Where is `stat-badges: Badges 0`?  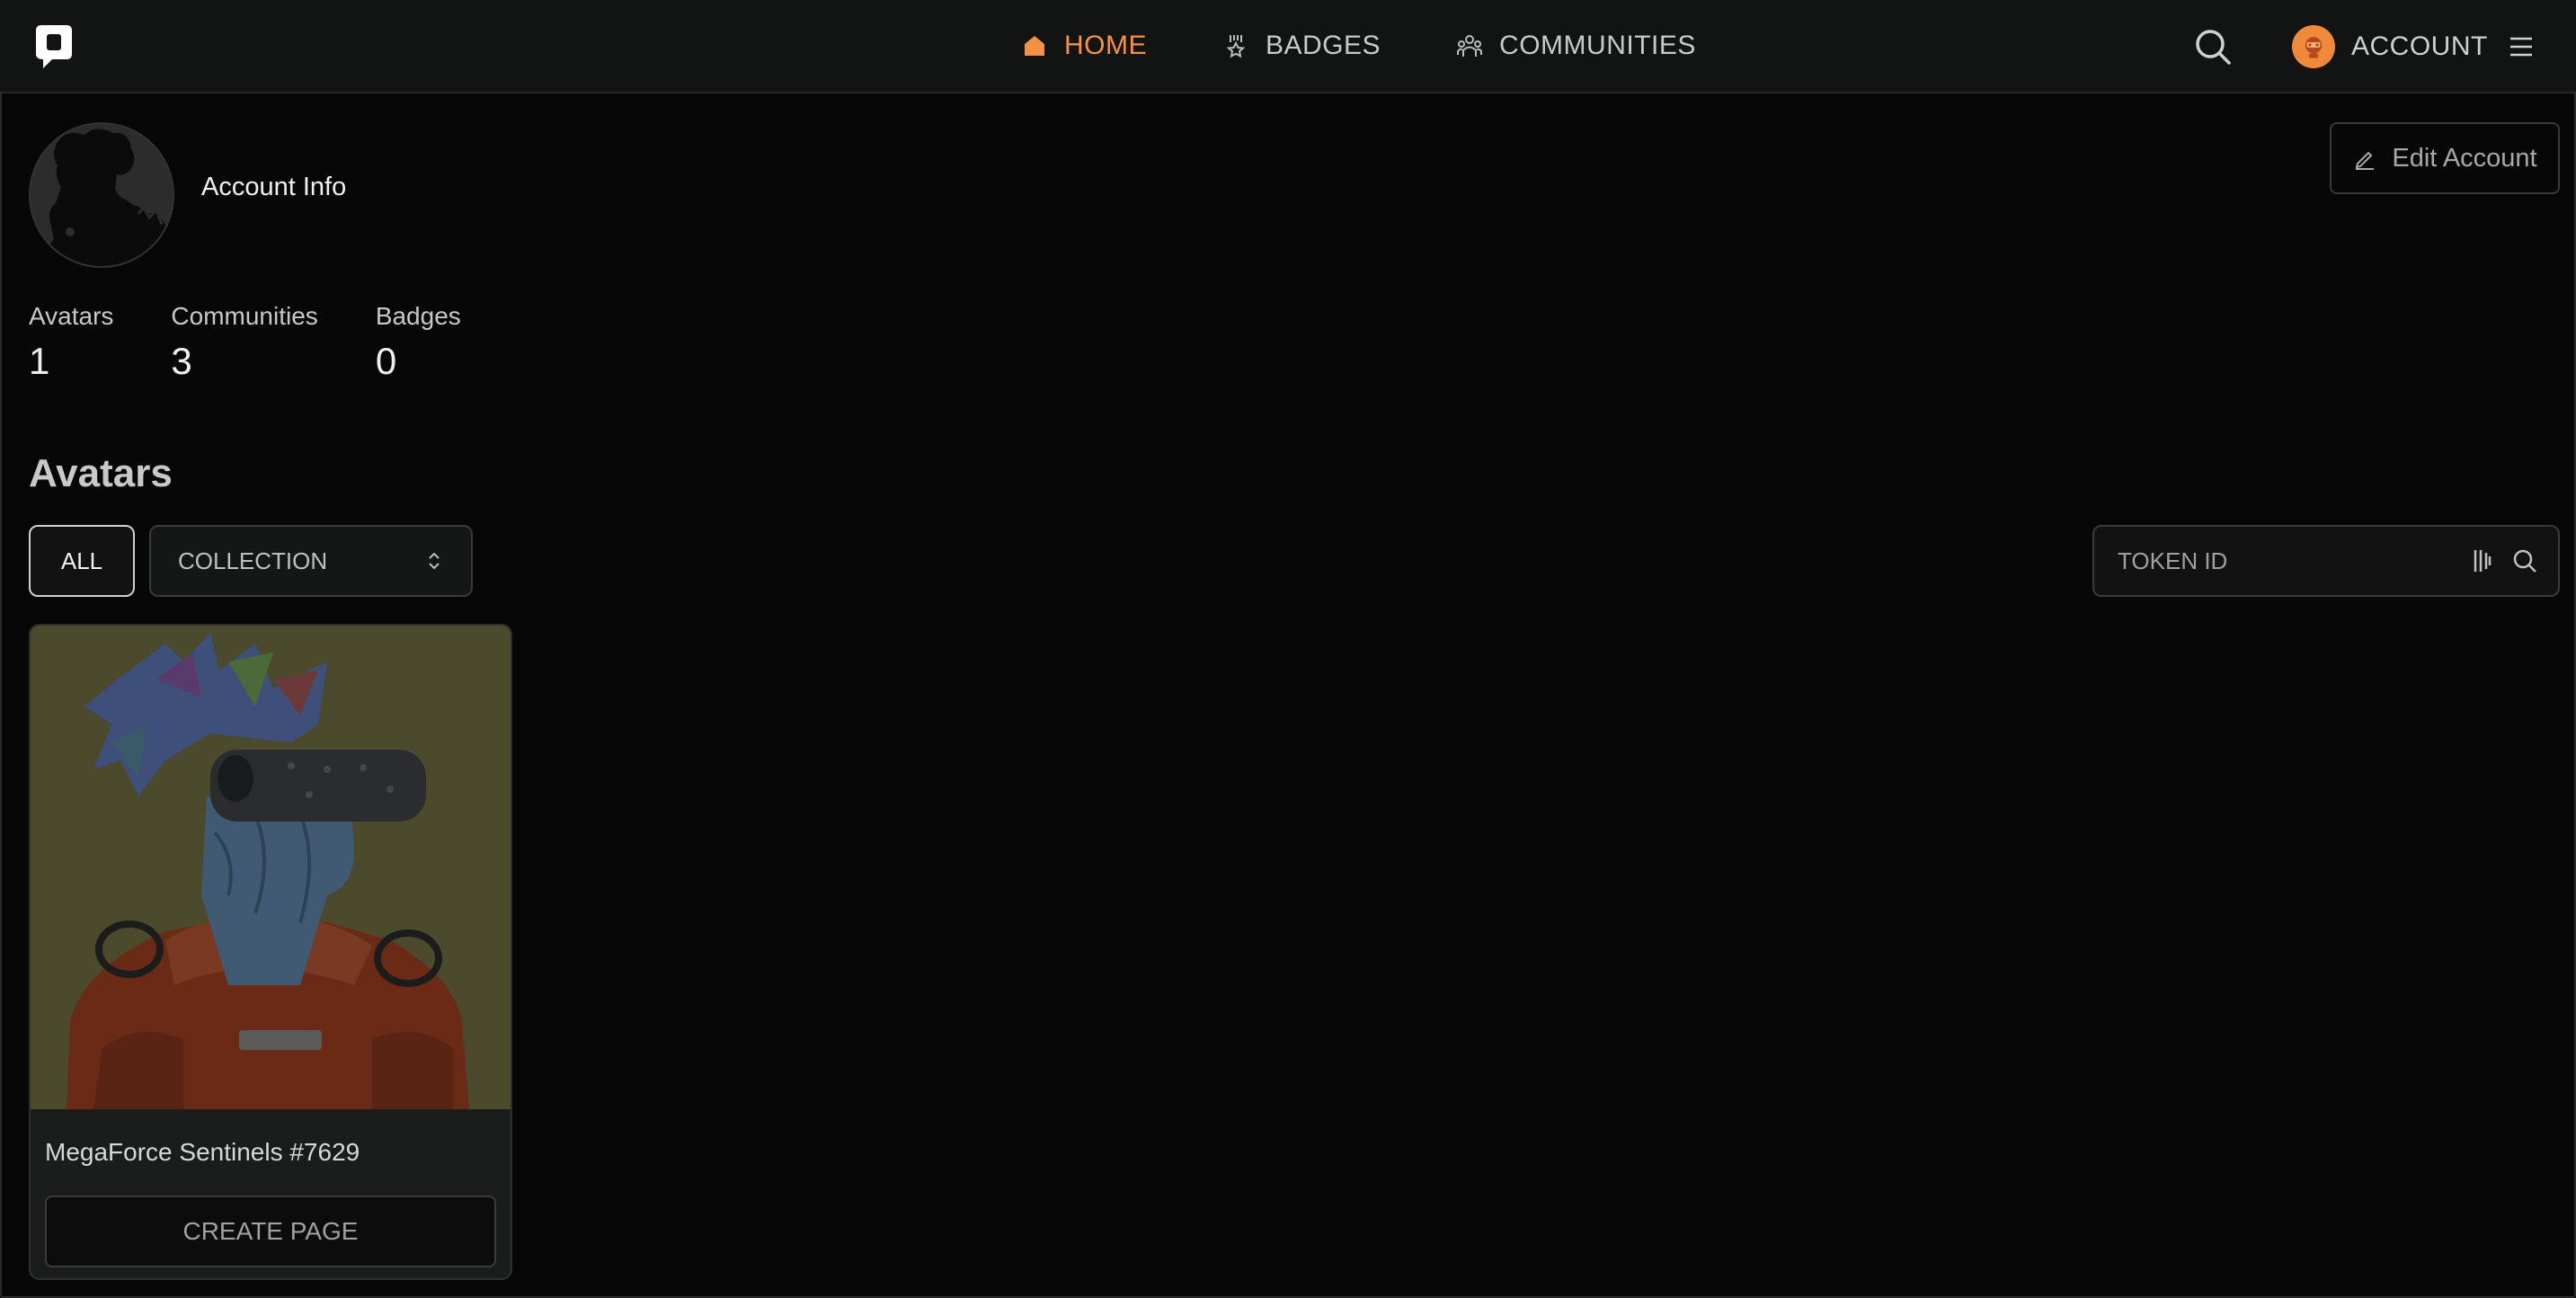
stat-badges: Badges 0 is located at coordinates (418, 342).